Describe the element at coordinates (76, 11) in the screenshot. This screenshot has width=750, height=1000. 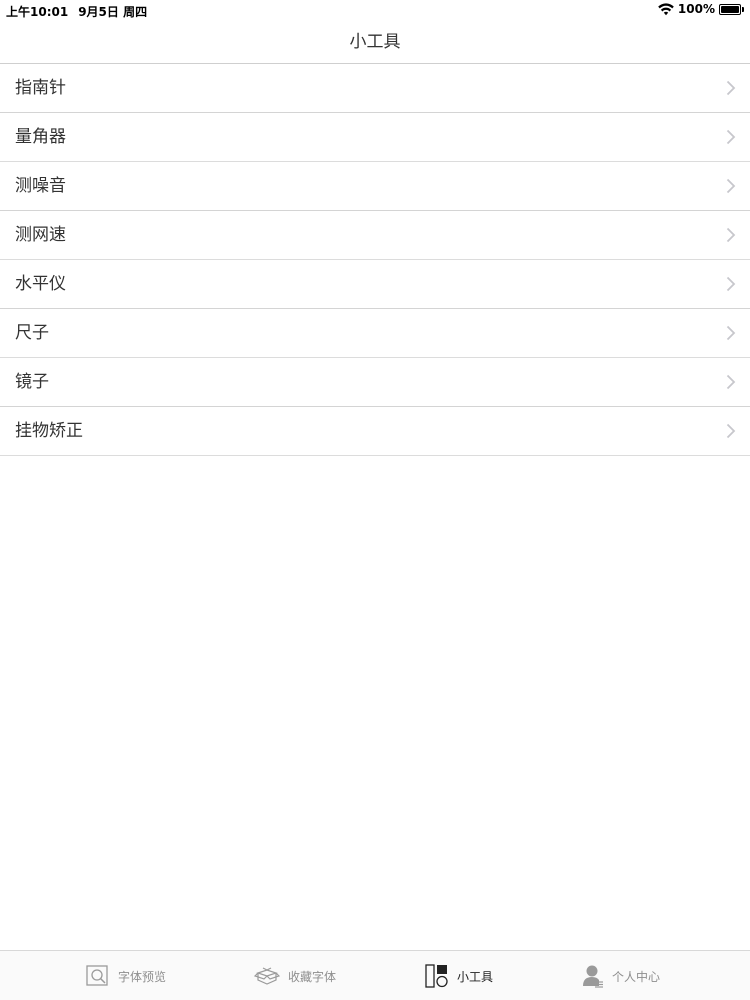
I see `status-time-date: 上午10:01 9月5日 周四` at that location.